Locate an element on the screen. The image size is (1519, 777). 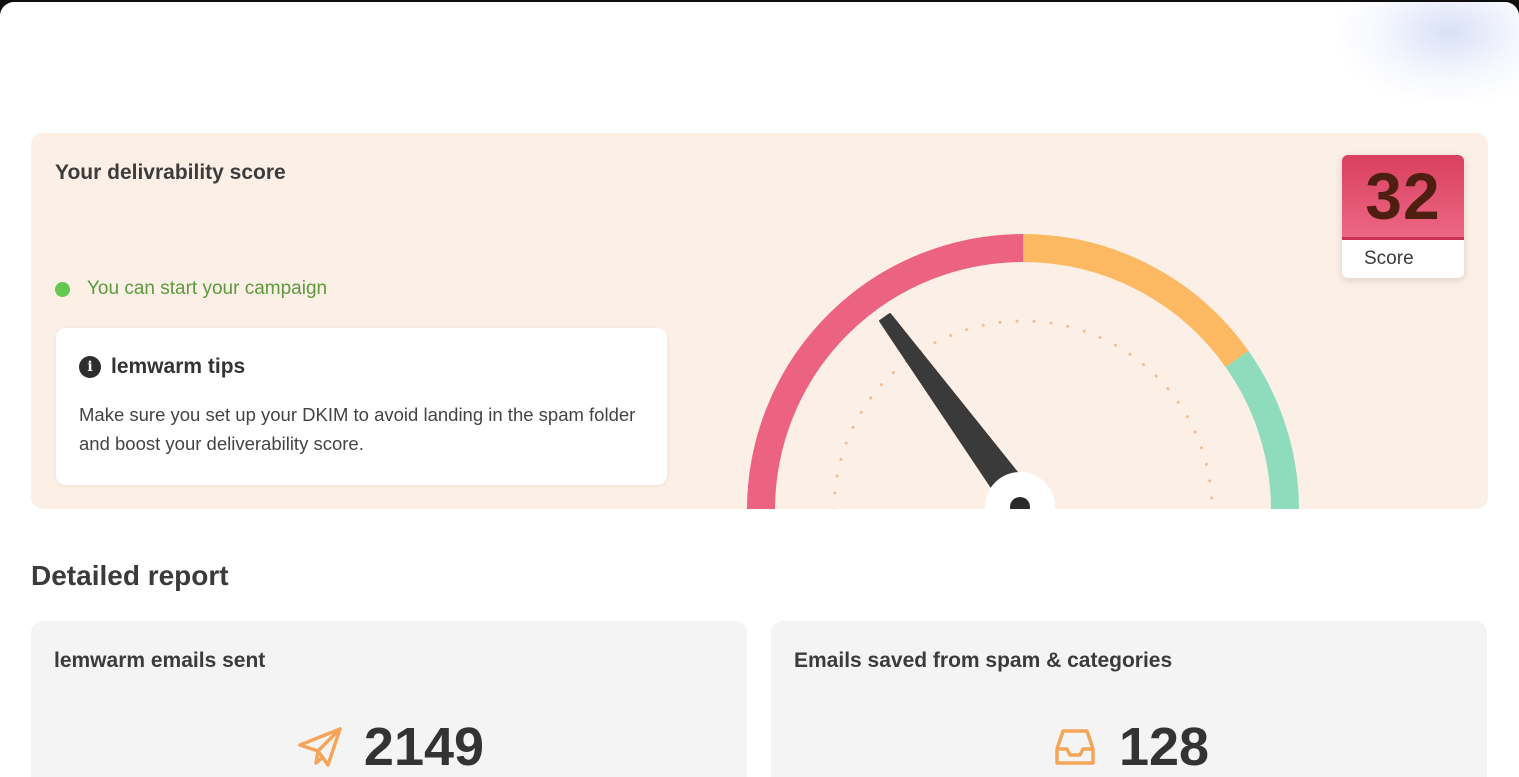
paper-plane-icon is located at coordinates (320, 747).